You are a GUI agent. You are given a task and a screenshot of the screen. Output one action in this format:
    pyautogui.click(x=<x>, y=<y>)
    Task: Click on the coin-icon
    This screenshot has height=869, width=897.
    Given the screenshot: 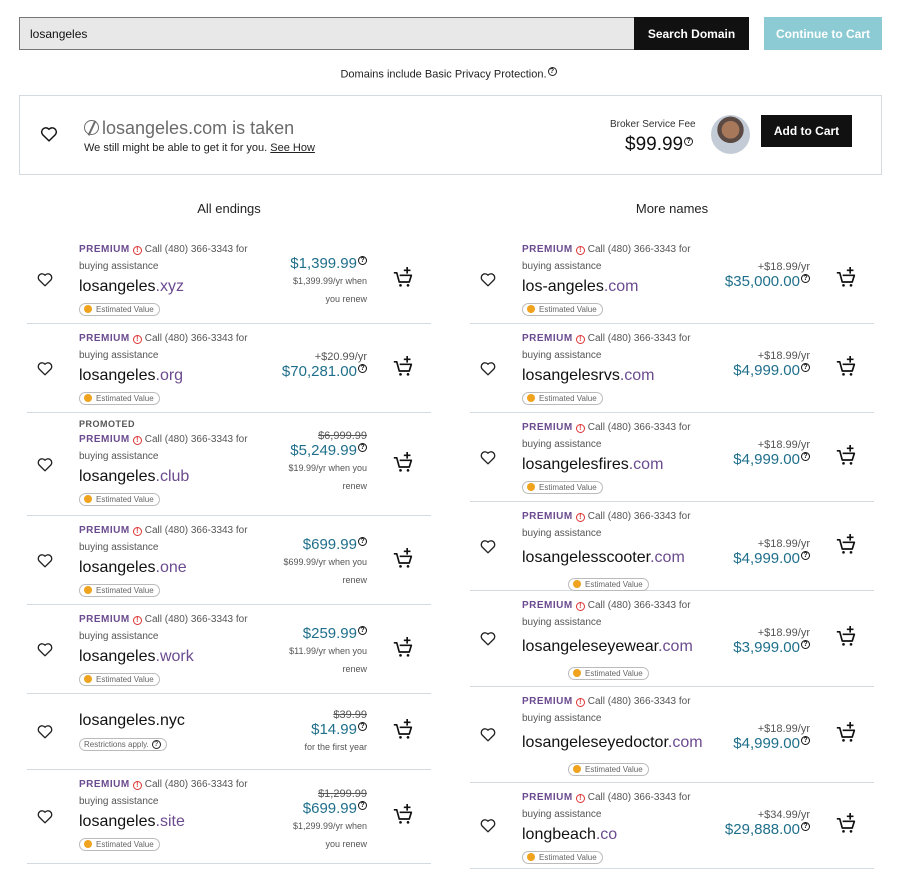 What is the action you would take?
    pyautogui.click(x=88, y=590)
    